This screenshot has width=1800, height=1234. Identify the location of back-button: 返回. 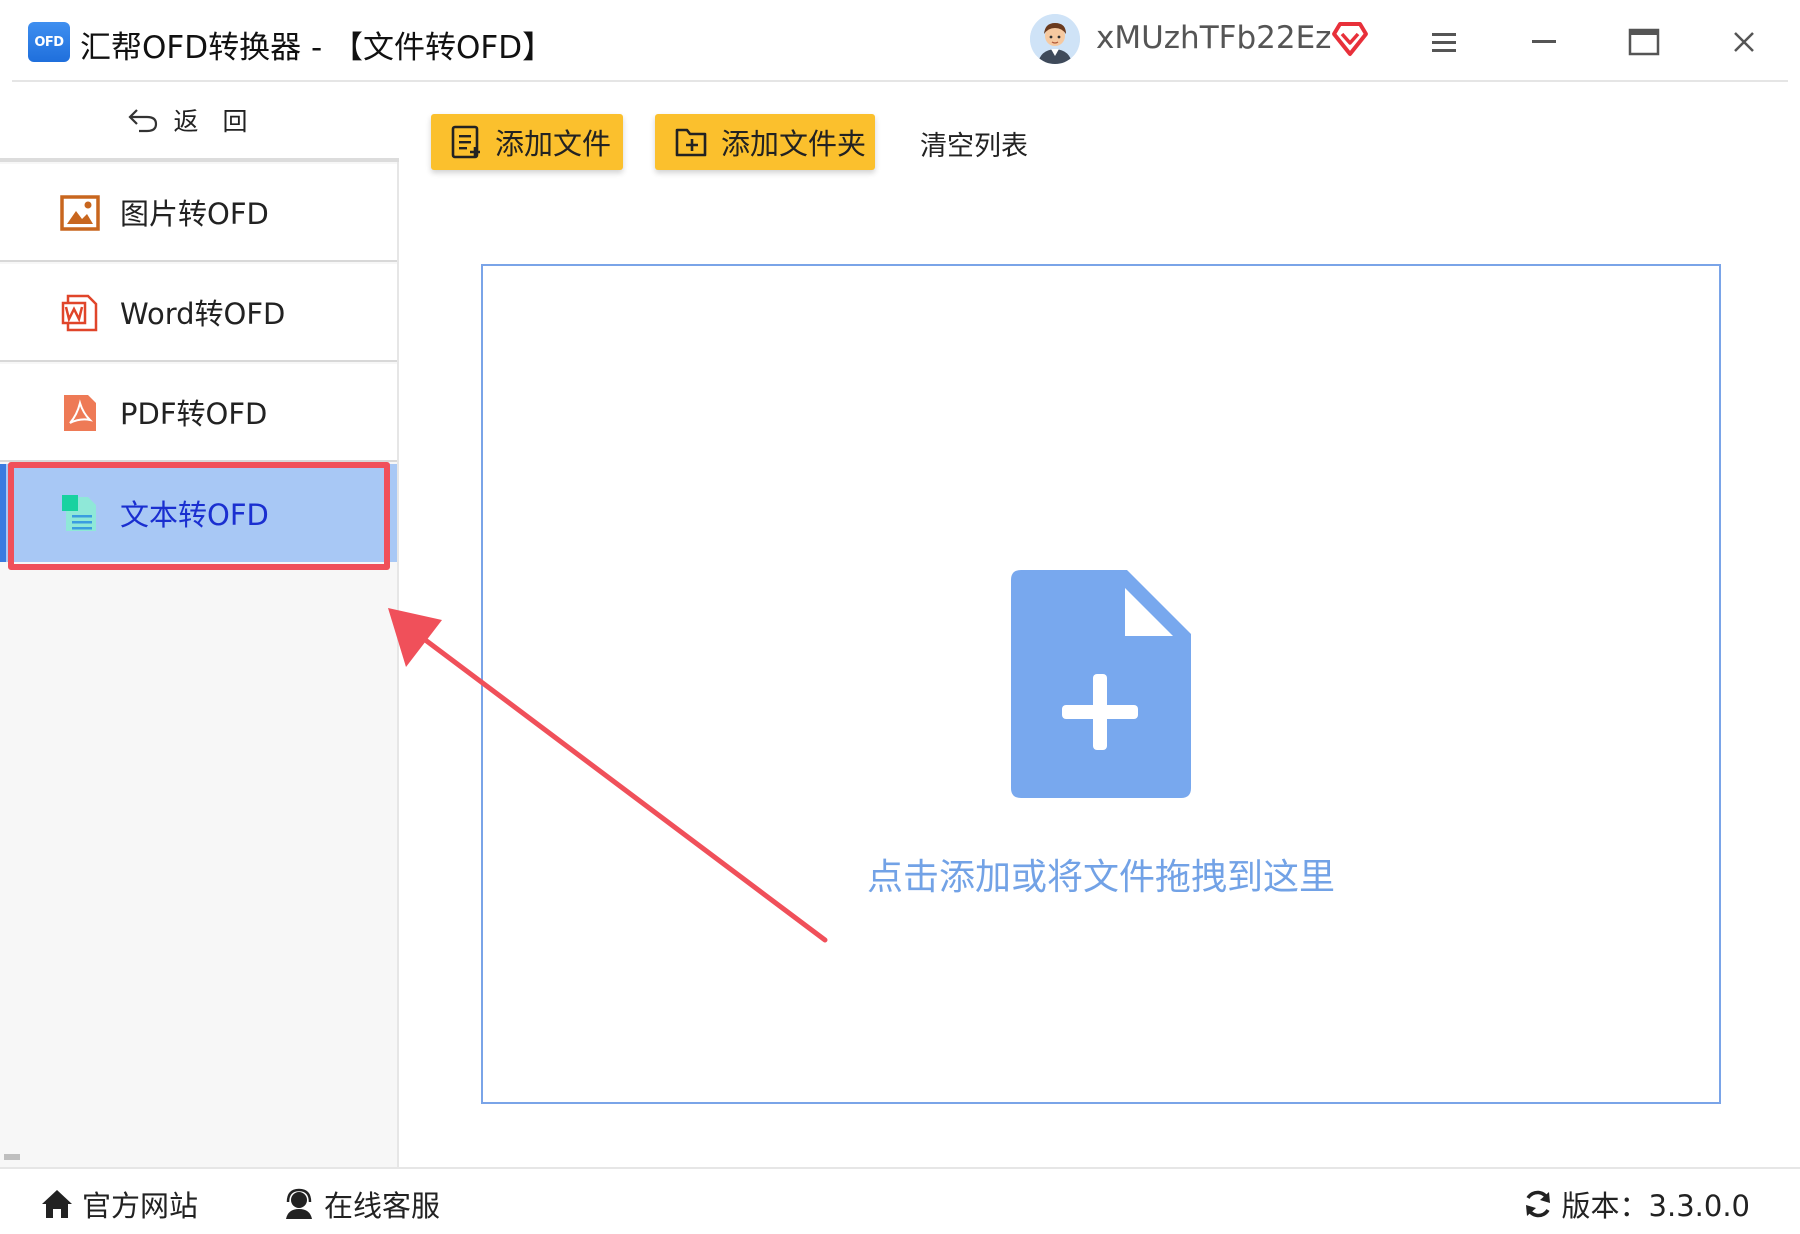
(199, 122).